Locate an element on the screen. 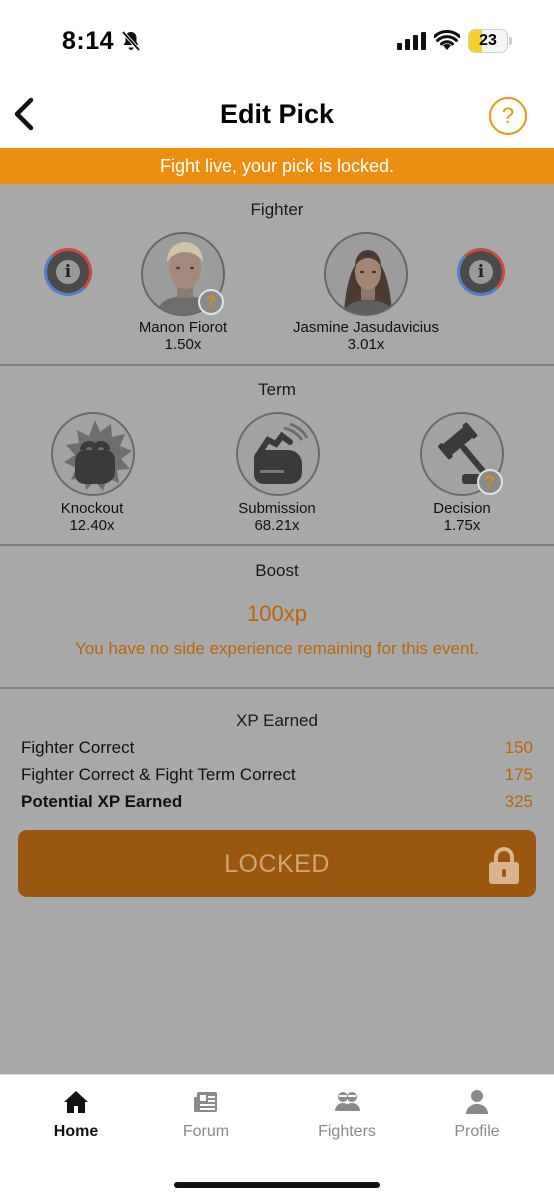 The width and height of the screenshot is (554, 1200). term-section-title: Term is located at coordinates (277, 389).